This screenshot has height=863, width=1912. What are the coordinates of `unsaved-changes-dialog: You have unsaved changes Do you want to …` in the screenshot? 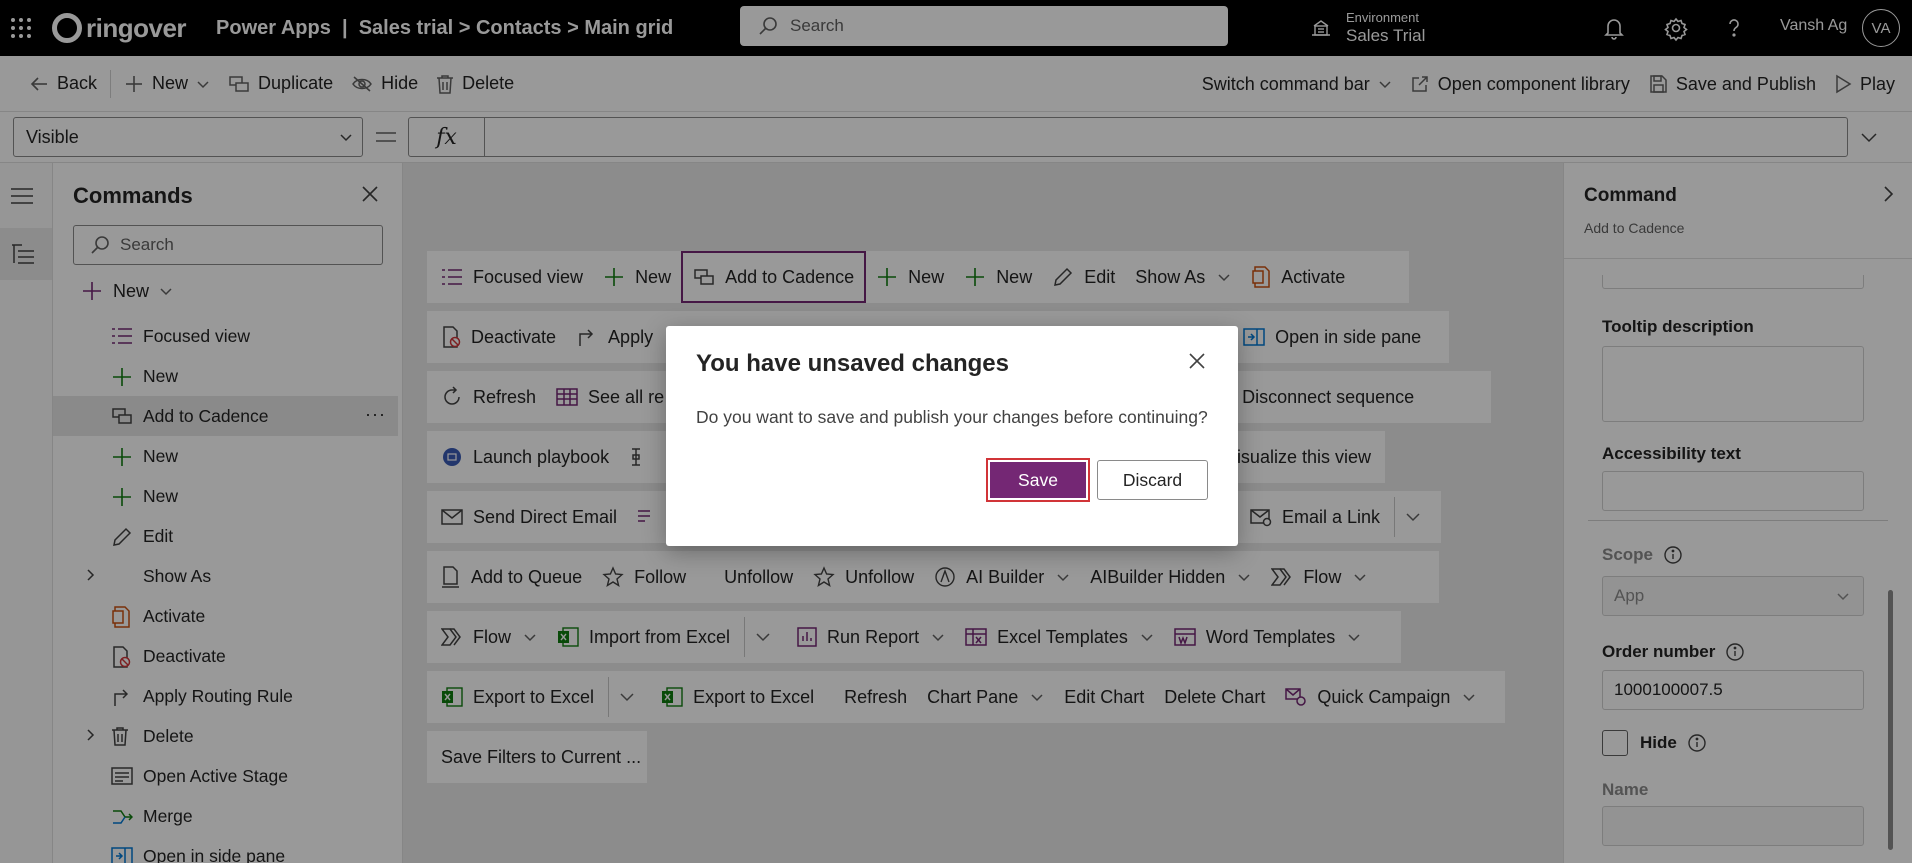 It's located at (952, 436).